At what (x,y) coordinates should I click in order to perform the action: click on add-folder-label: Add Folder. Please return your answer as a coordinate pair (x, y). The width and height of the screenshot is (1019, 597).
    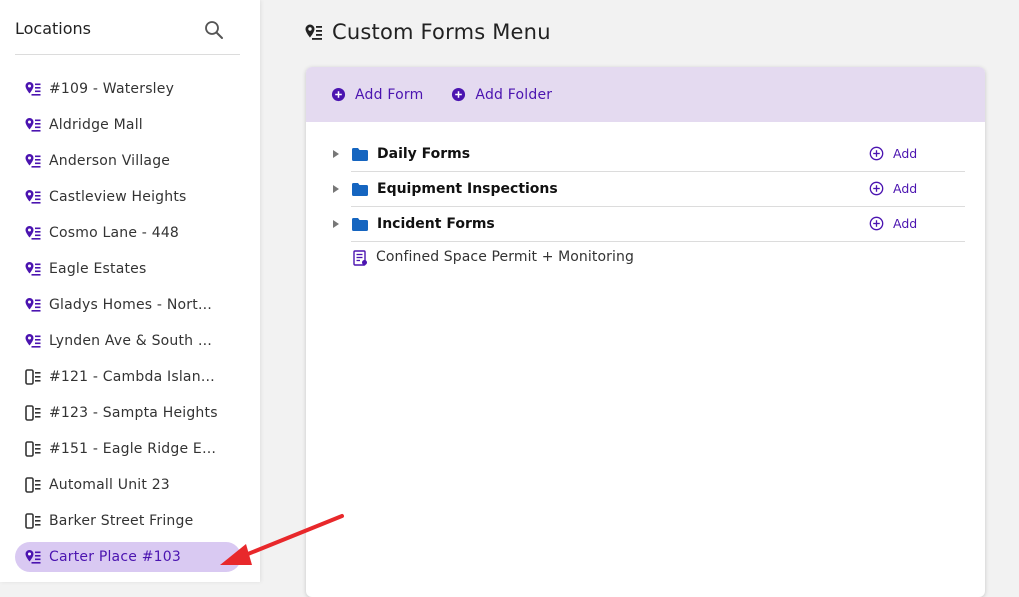
    Looking at the image, I should click on (514, 94).